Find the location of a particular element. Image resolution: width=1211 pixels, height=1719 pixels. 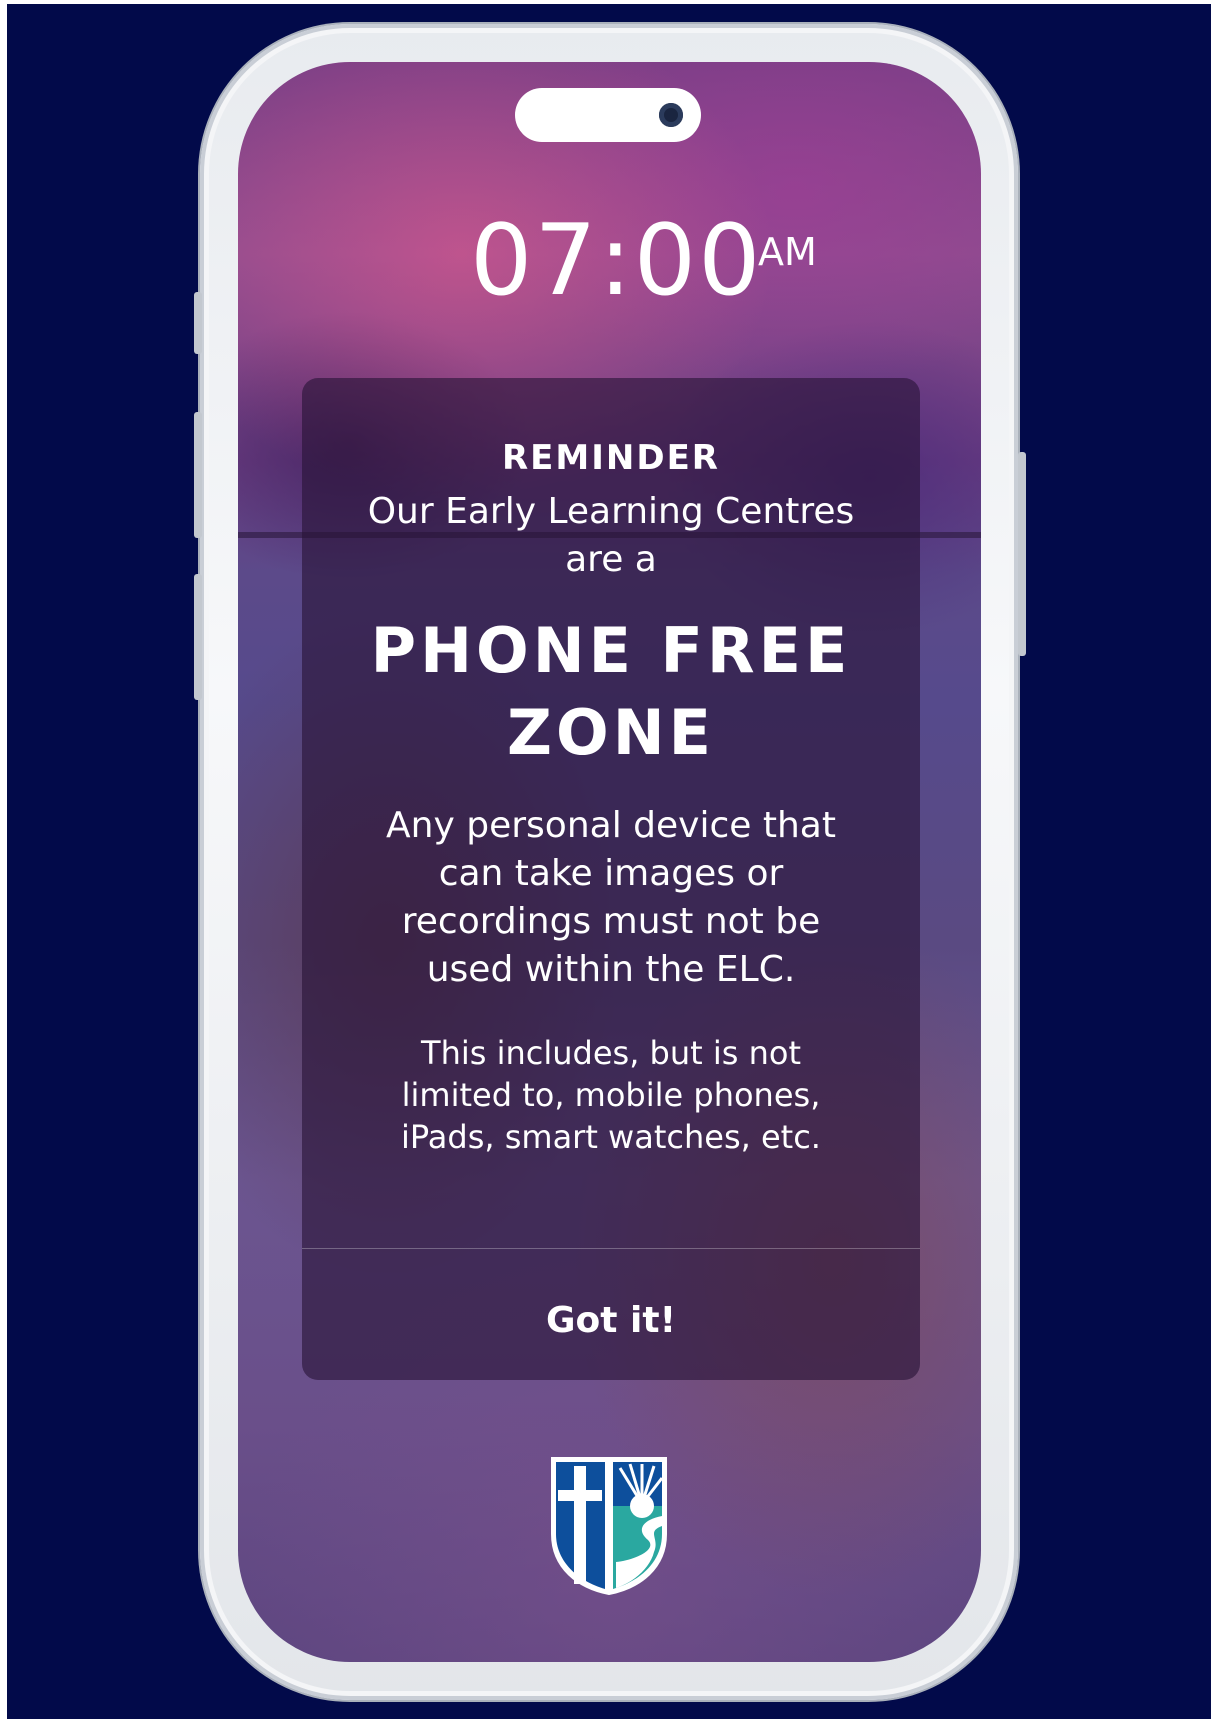

card-divider is located at coordinates (611, 1248).